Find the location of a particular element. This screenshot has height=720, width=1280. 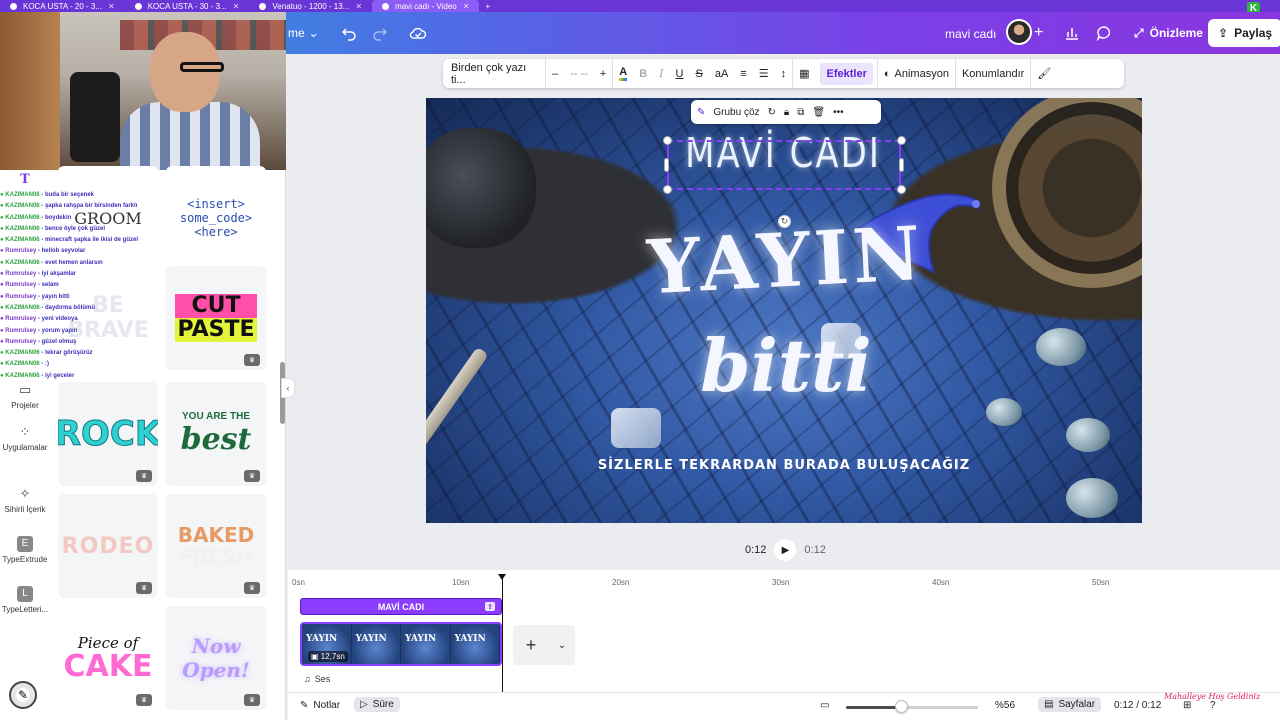

template-tile-now-open: Now Open! ♛ is located at coordinates (216, 658).